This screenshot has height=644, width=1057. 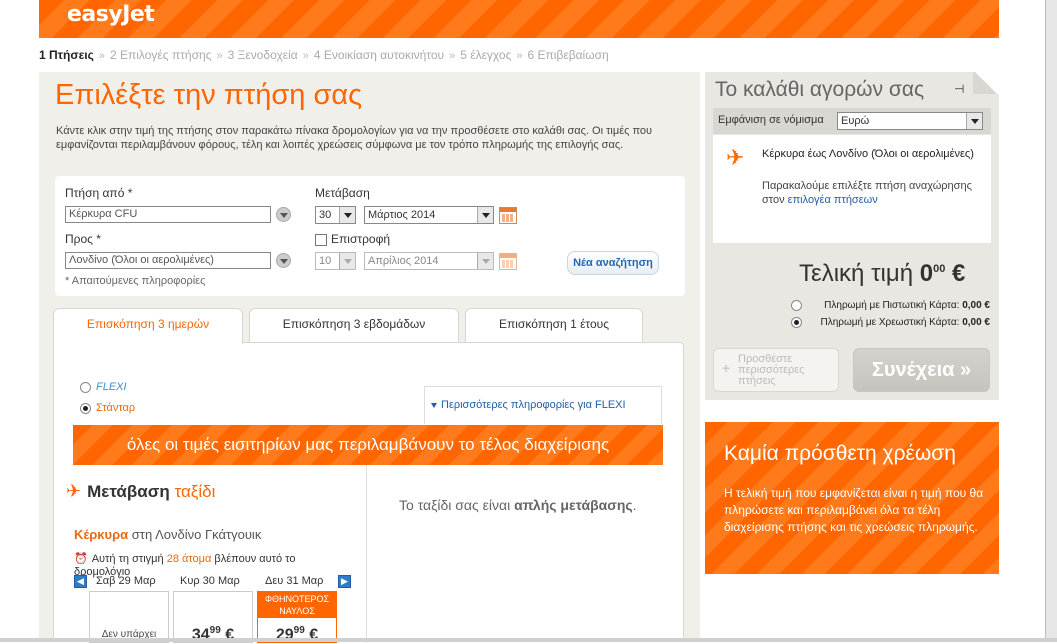 I want to click on total-currency: €, so click(x=959, y=273).